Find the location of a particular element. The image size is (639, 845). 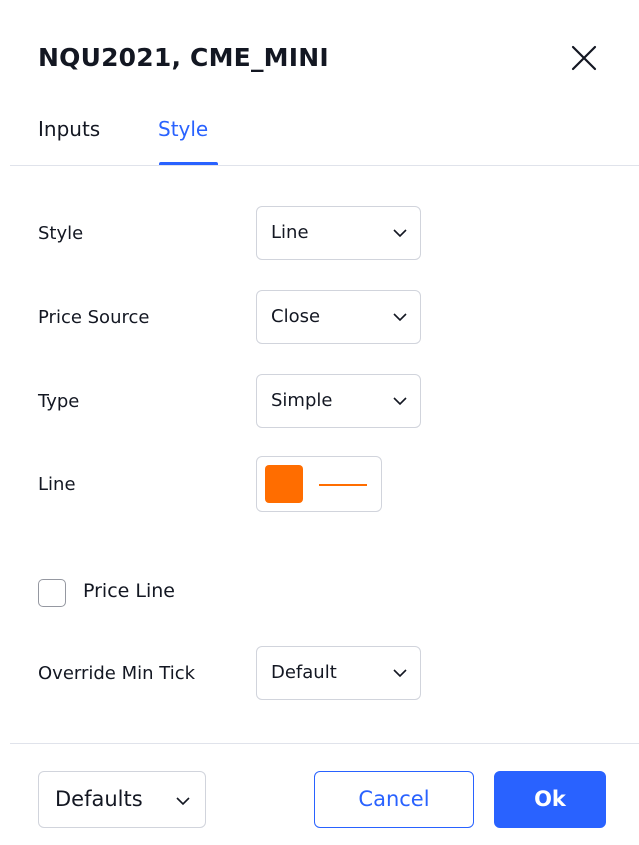

ok-button: Ok is located at coordinates (550, 799).